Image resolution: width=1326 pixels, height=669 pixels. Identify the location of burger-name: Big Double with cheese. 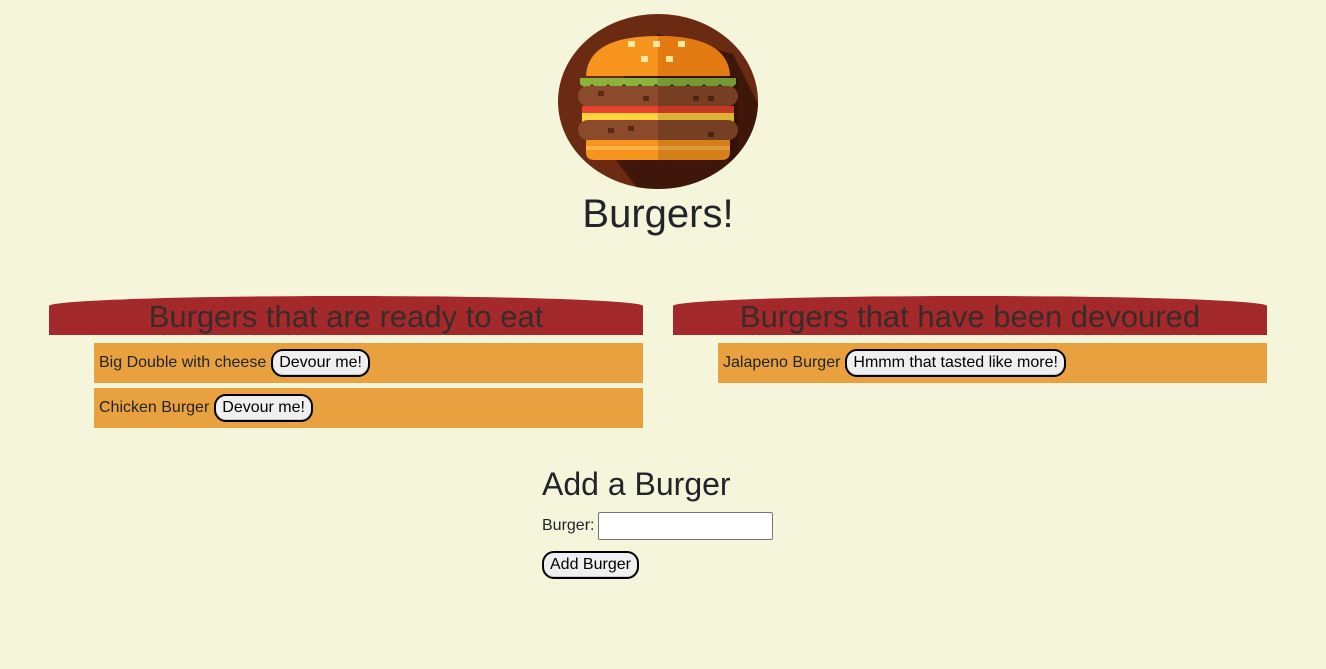
(183, 362).